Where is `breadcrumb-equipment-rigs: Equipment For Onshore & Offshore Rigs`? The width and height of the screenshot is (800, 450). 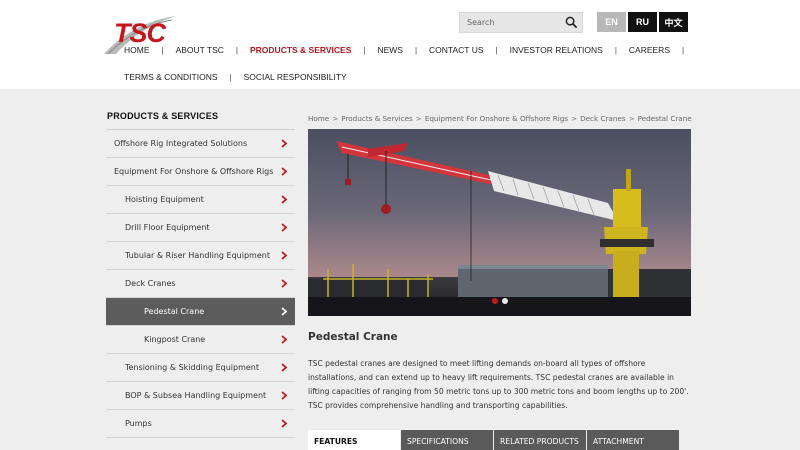
breadcrumb-equipment-rigs: Equipment For Onshore & Offshore Rigs is located at coordinates (496, 118).